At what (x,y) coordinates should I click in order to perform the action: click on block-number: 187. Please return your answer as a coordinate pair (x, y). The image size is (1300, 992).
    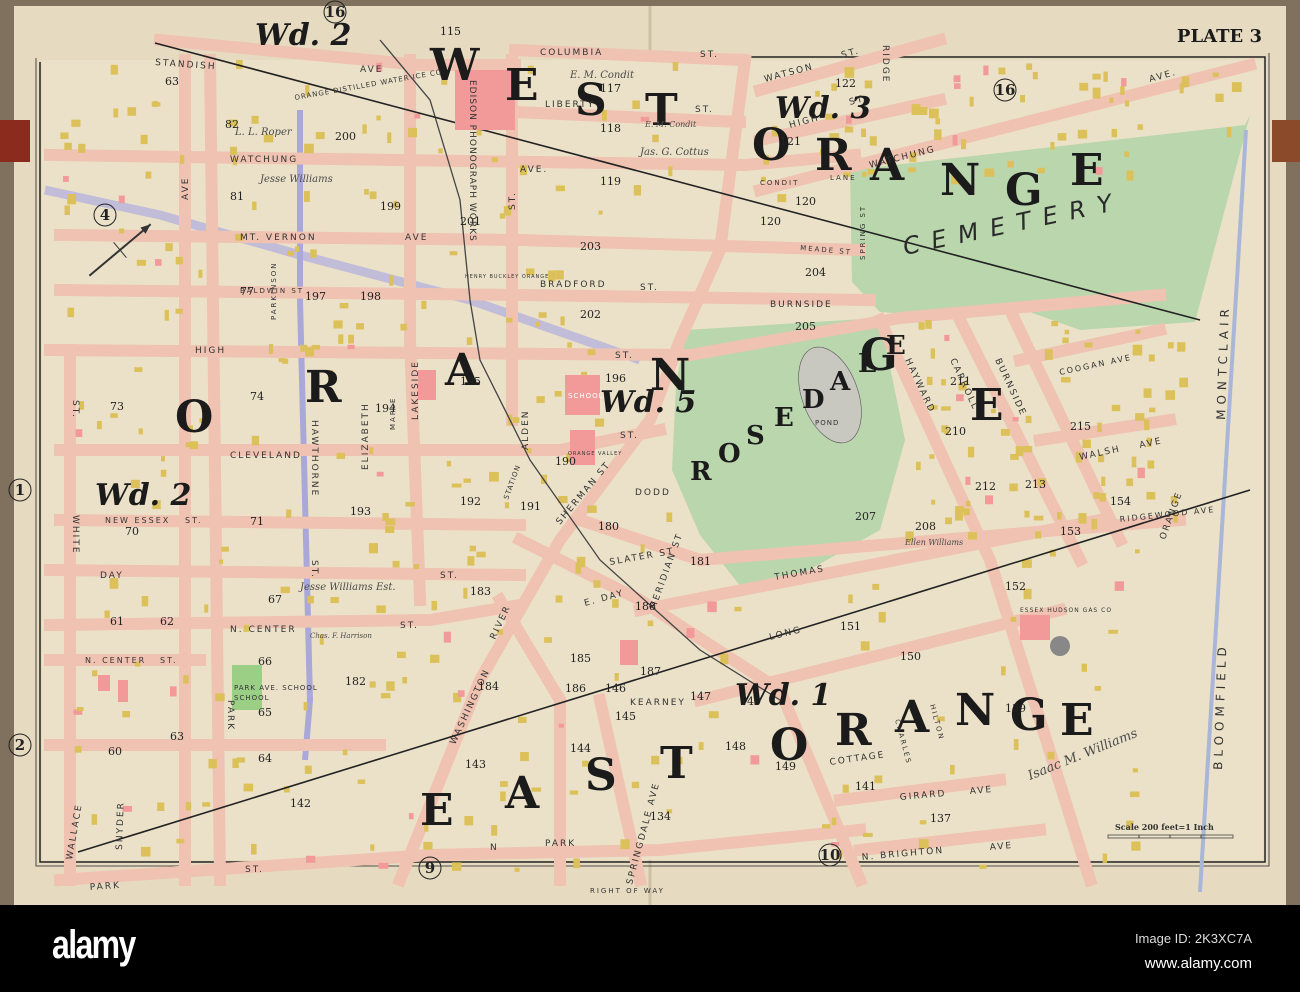
    Looking at the image, I should click on (650, 671).